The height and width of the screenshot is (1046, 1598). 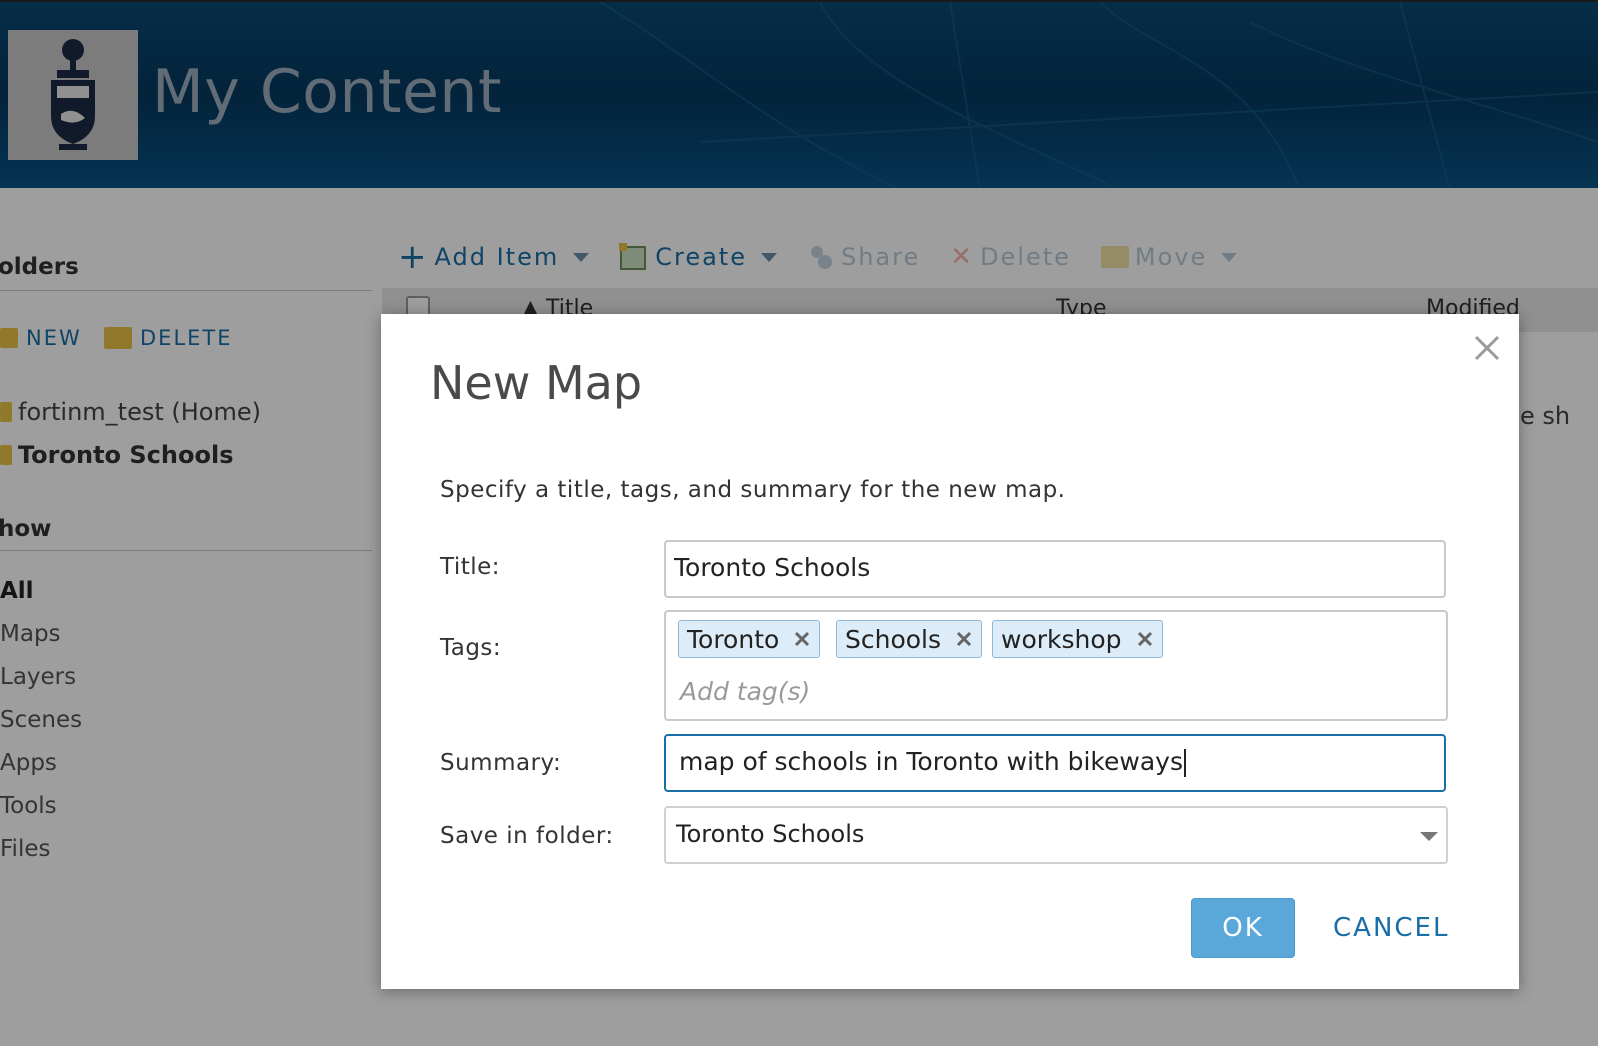 I want to click on folder-select-value: Toronto Schools, so click(x=770, y=834).